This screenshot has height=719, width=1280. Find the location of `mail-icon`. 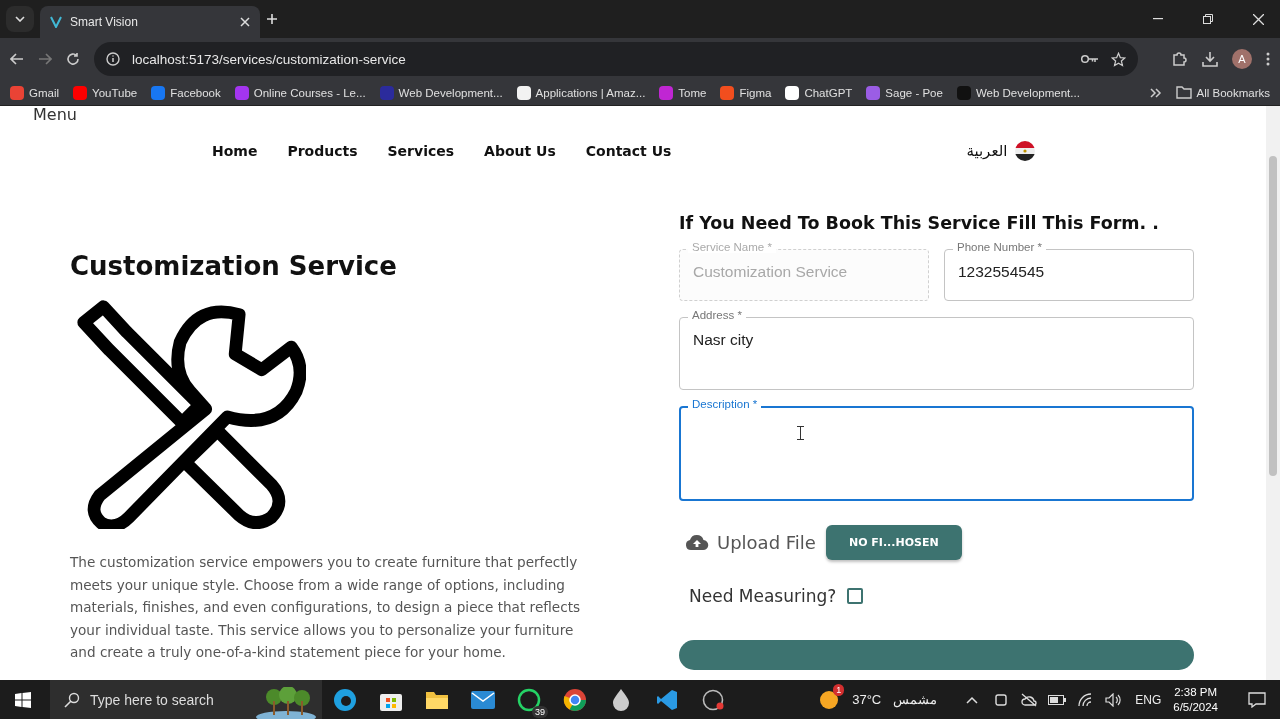

mail-icon is located at coordinates (483, 699).